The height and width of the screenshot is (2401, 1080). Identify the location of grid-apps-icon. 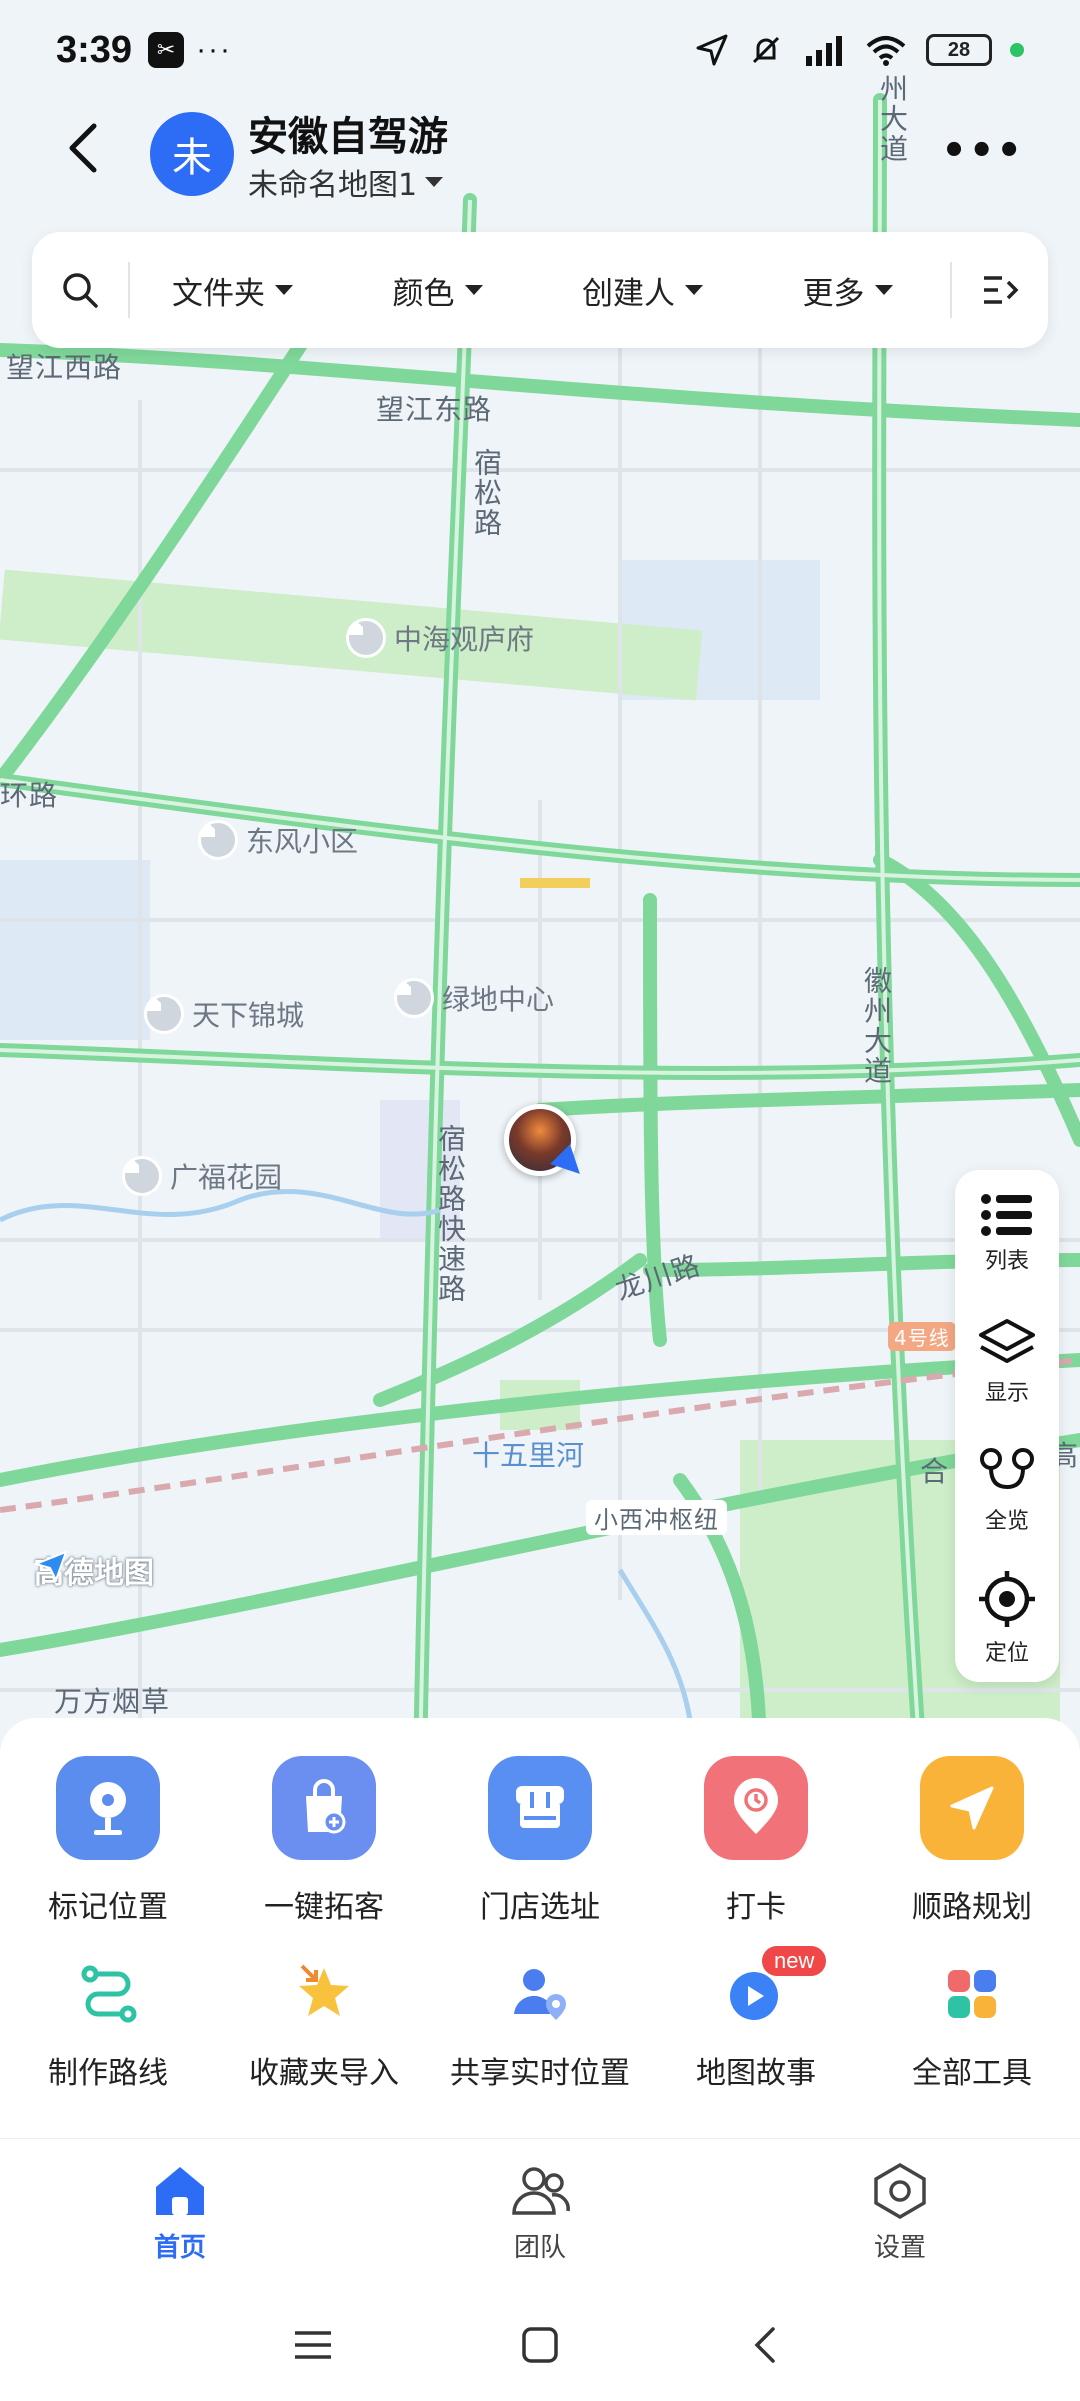
(972, 1994).